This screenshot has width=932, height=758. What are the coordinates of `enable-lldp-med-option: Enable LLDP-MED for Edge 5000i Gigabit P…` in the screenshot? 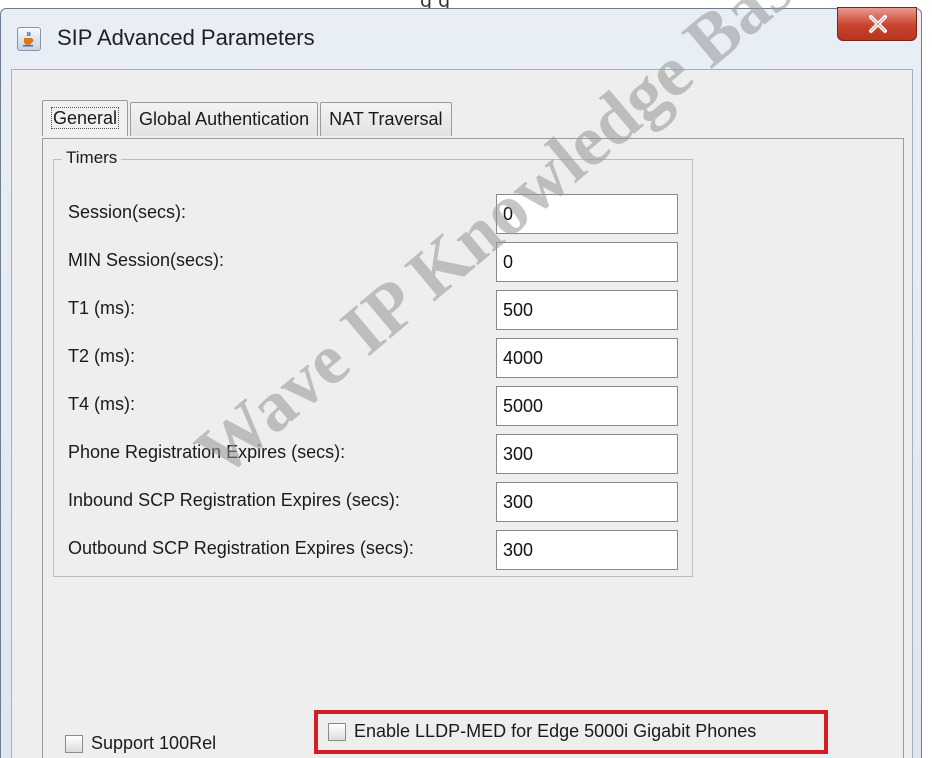 It's located at (542, 731).